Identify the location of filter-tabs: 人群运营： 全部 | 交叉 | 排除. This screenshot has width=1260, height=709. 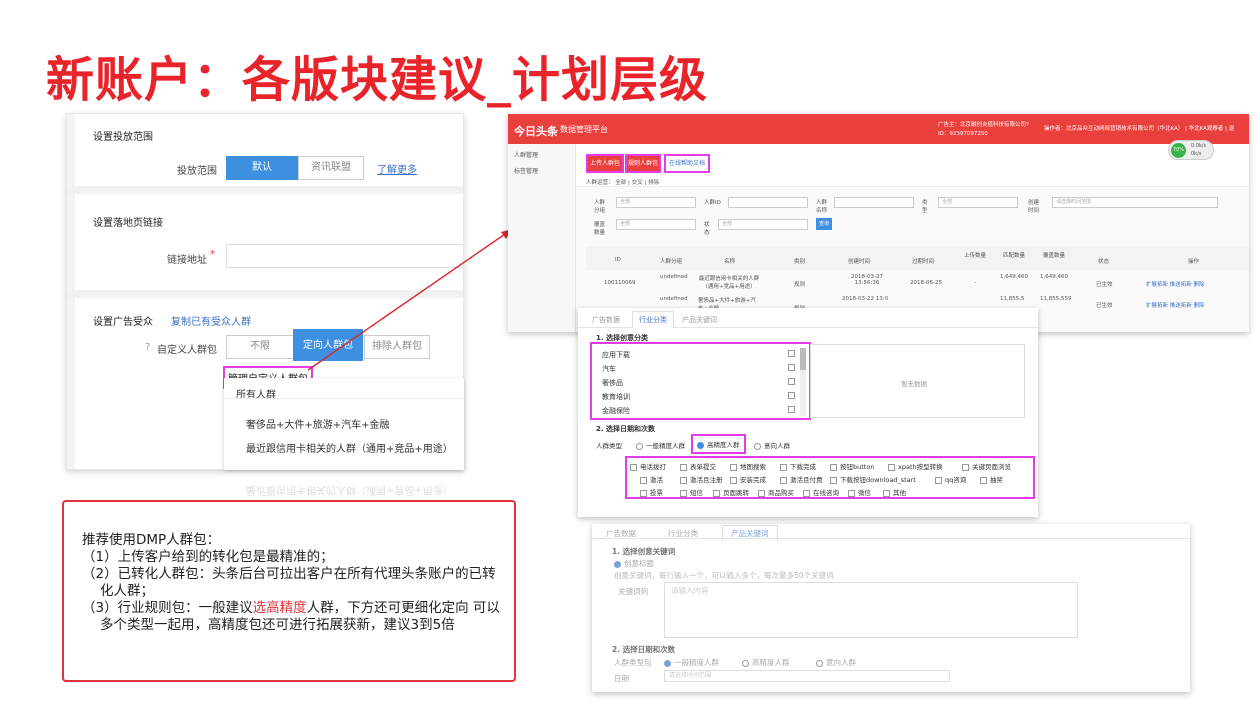
(622, 182).